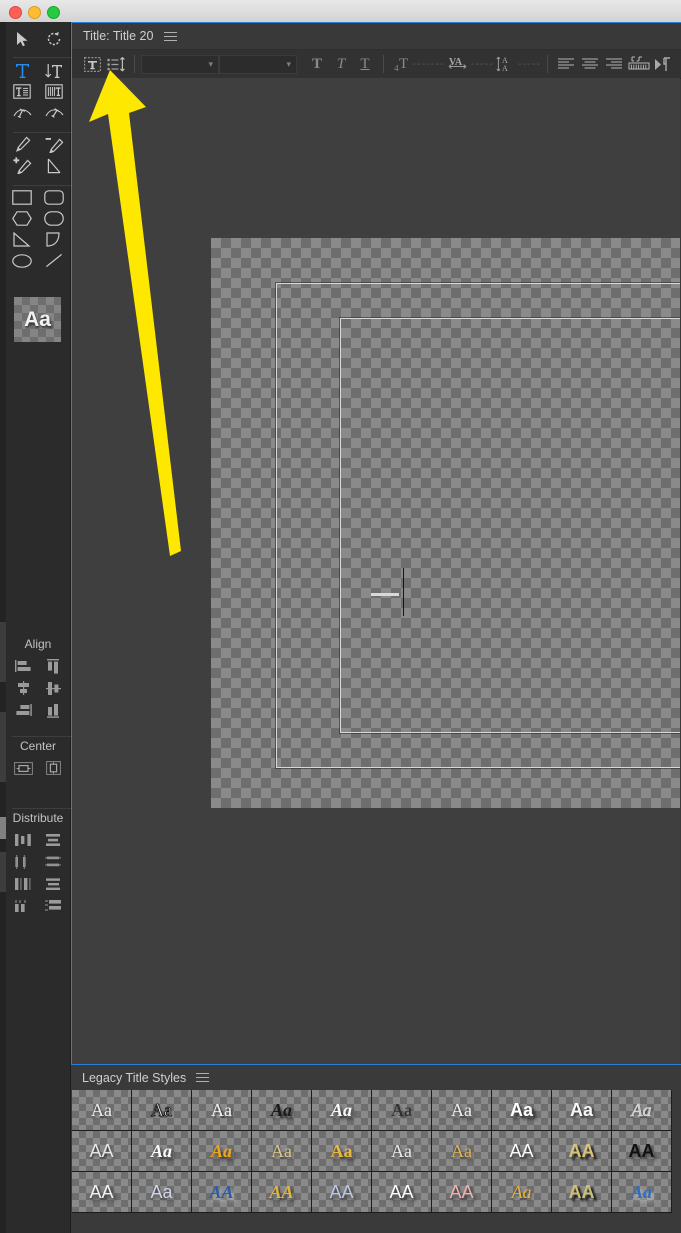 This screenshot has height=1233, width=681. Describe the element at coordinates (365, 64) in the screenshot. I see `underline-button: T` at that location.